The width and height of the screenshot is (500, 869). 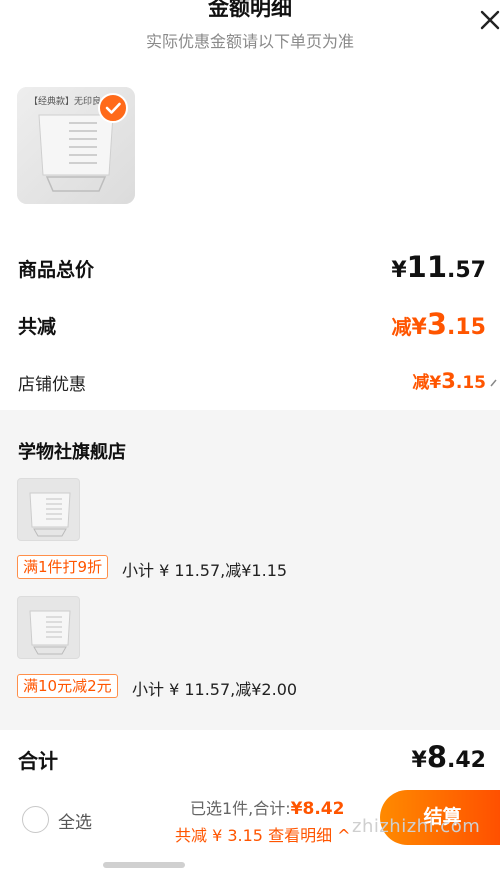 What do you see at coordinates (438, 267) in the screenshot?
I see `goods-total-amount: ¥11.57` at bounding box center [438, 267].